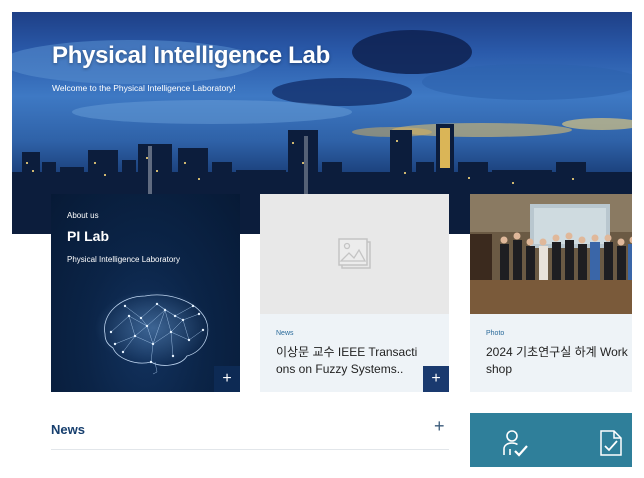  I want to click on news-card-more-button: +, so click(436, 379).